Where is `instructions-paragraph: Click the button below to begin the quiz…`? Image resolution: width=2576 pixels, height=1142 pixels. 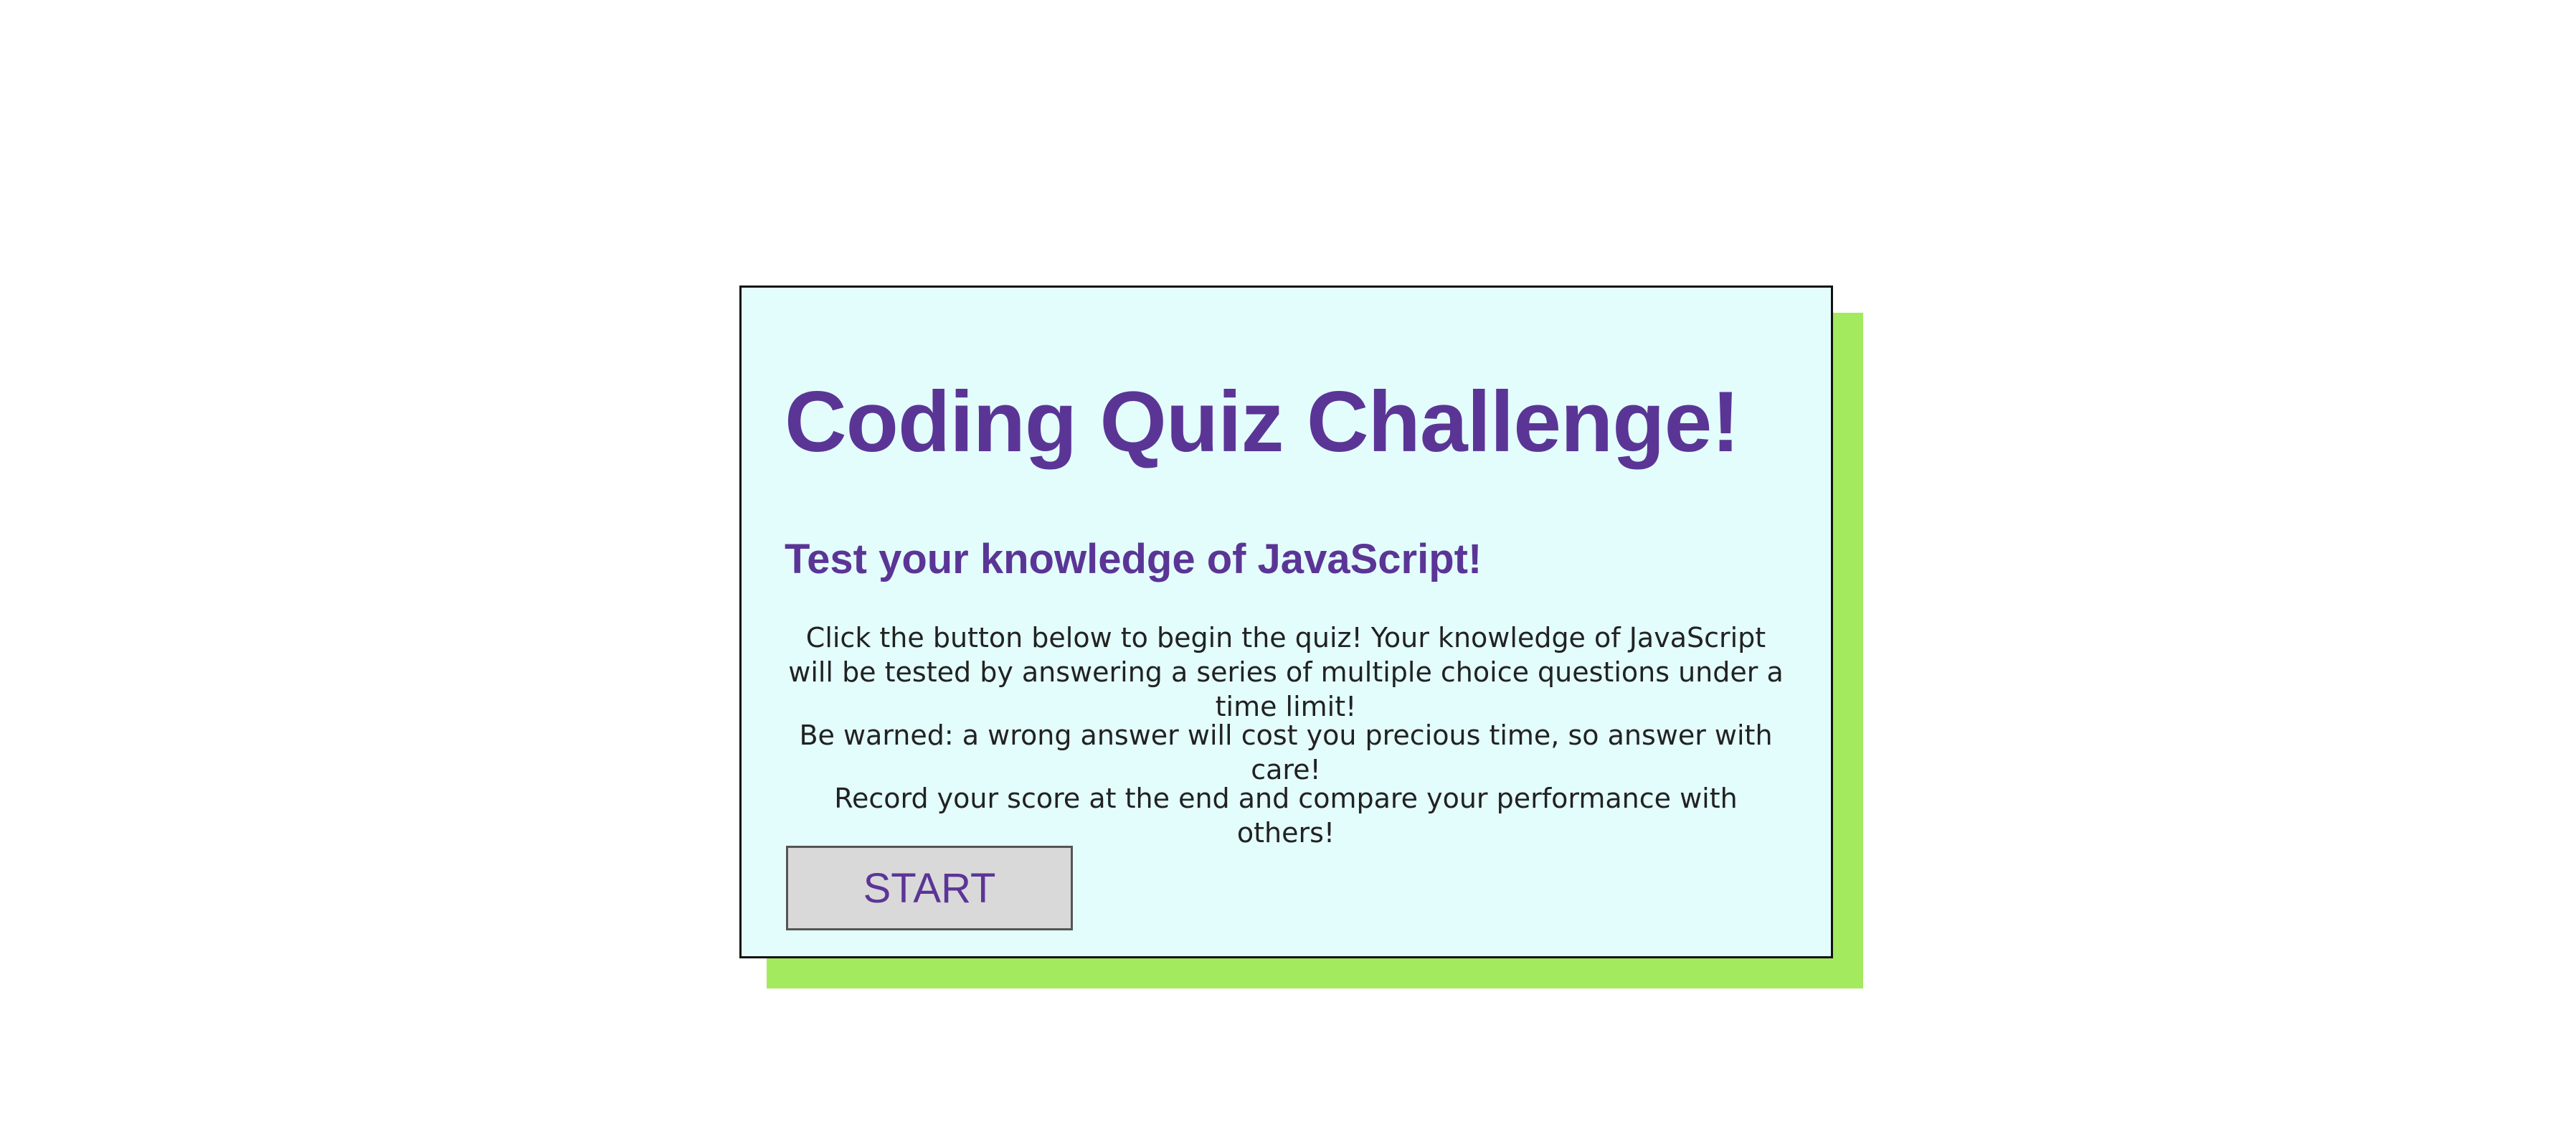
instructions-paragraph: Click the button below to begin the quiz… is located at coordinates (1286, 672).